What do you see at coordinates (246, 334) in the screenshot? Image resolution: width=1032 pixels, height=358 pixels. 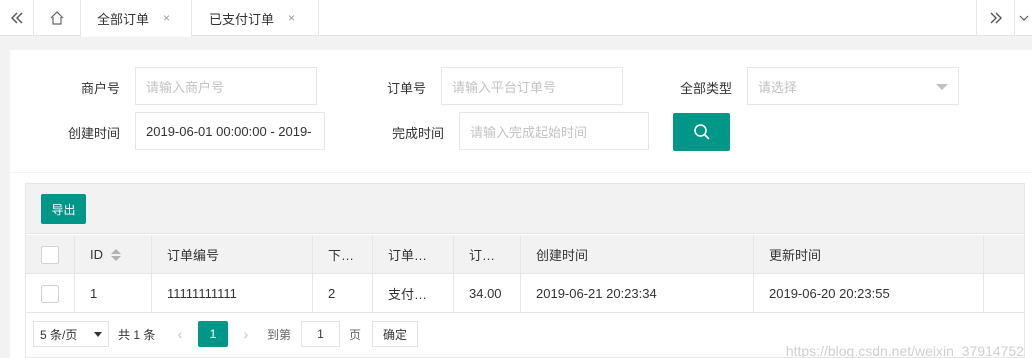 I see `next-page-button: ›` at bounding box center [246, 334].